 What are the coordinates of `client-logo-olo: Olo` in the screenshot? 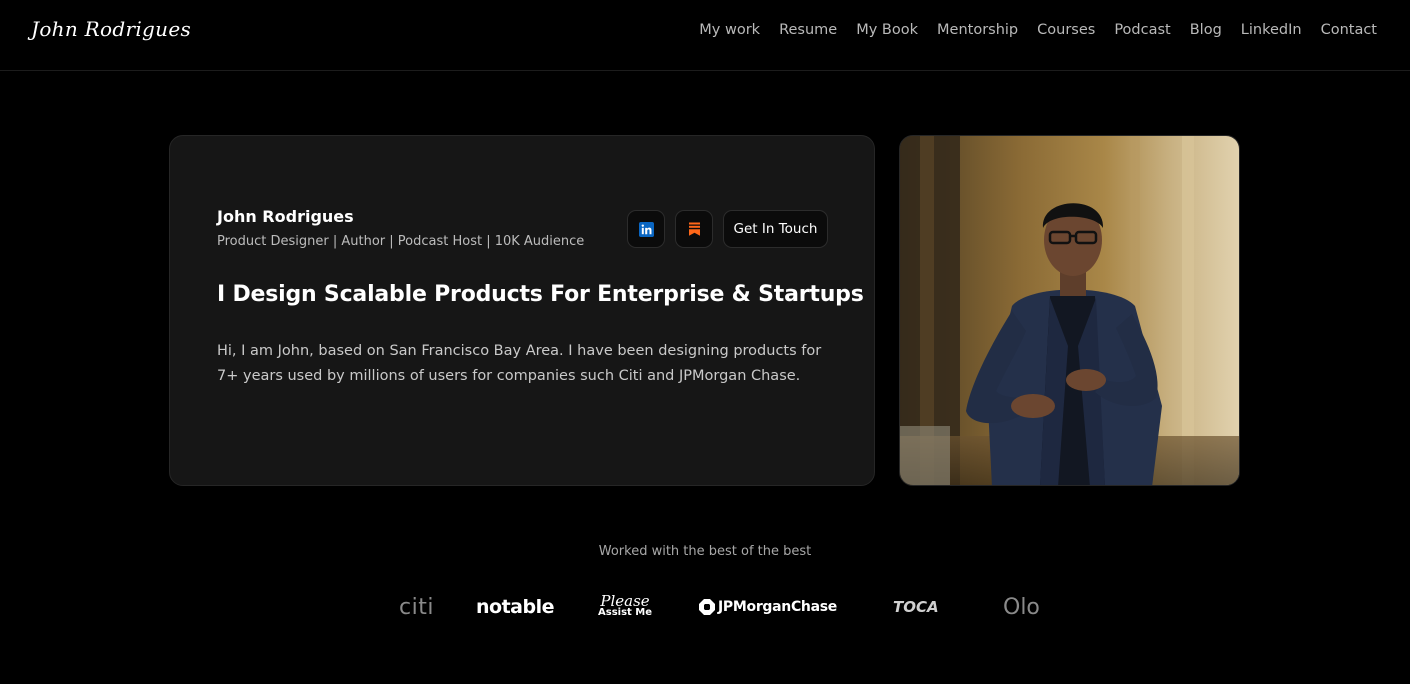 It's located at (1021, 607).